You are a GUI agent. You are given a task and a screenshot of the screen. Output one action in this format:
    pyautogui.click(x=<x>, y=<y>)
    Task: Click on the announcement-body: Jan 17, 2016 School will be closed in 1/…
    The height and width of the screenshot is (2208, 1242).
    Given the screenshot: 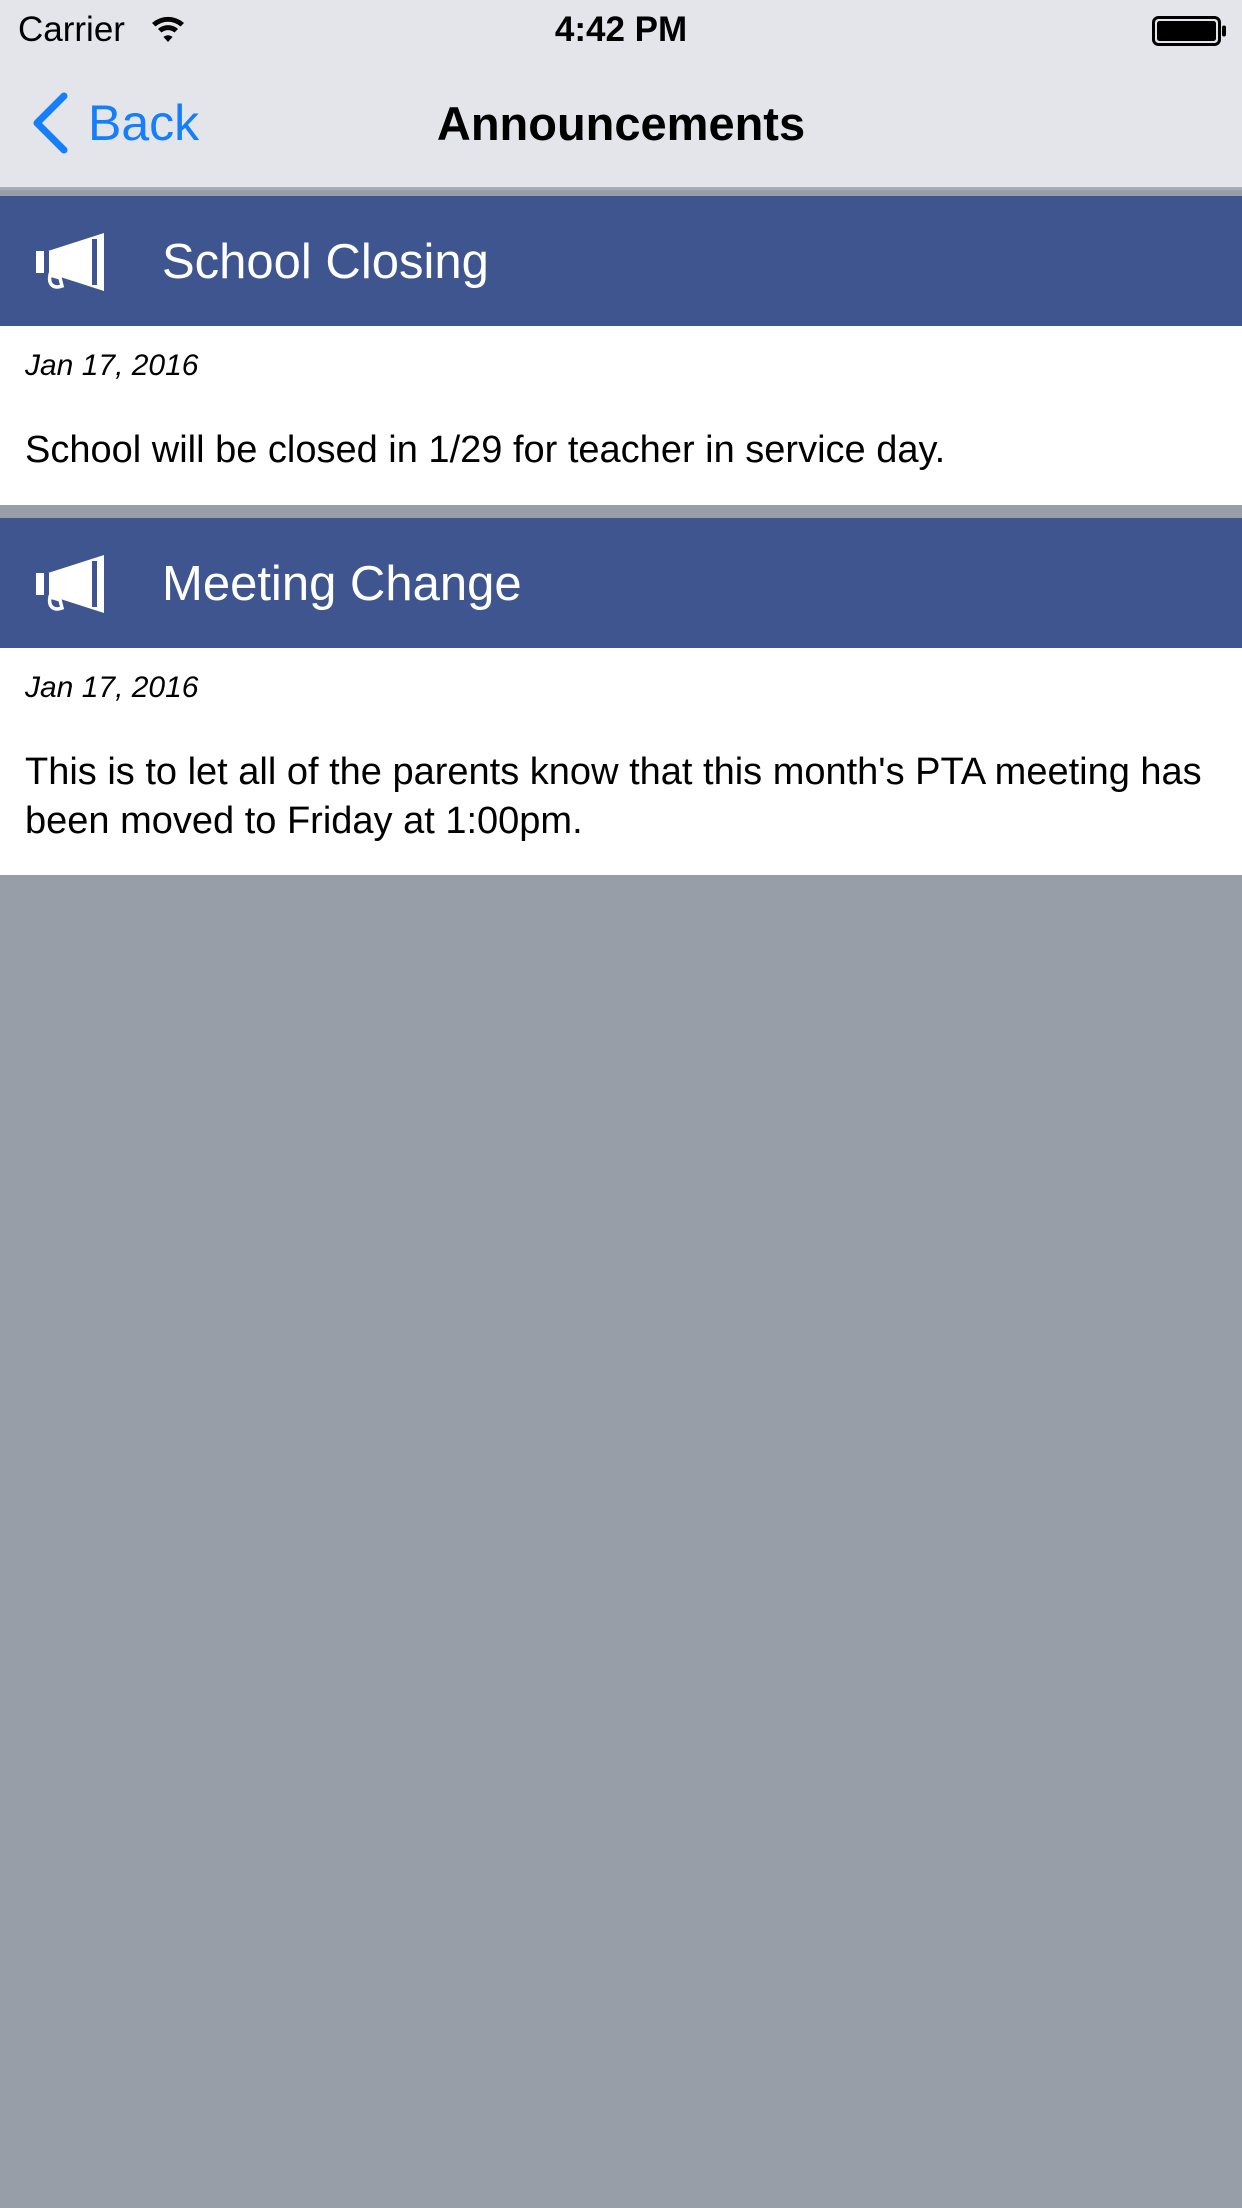 What is the action you would take?
    pyautogui.click(x=621, y=415)
    